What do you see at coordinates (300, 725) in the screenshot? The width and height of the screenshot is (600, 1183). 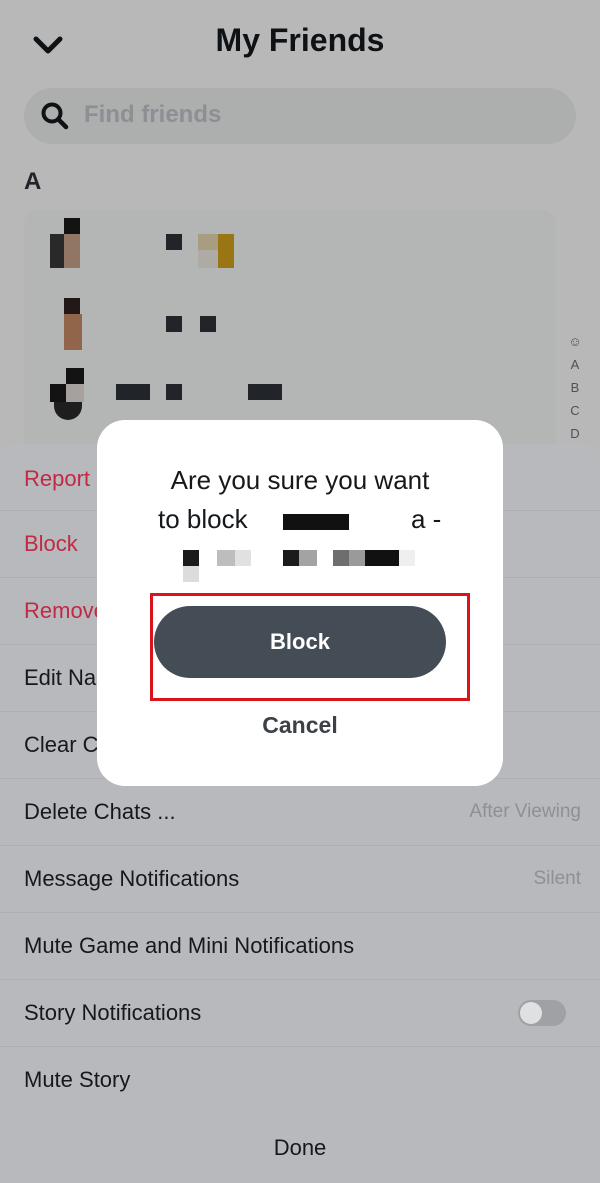 I see `cancel-button: Cancel` at bounding box center [300, 725].